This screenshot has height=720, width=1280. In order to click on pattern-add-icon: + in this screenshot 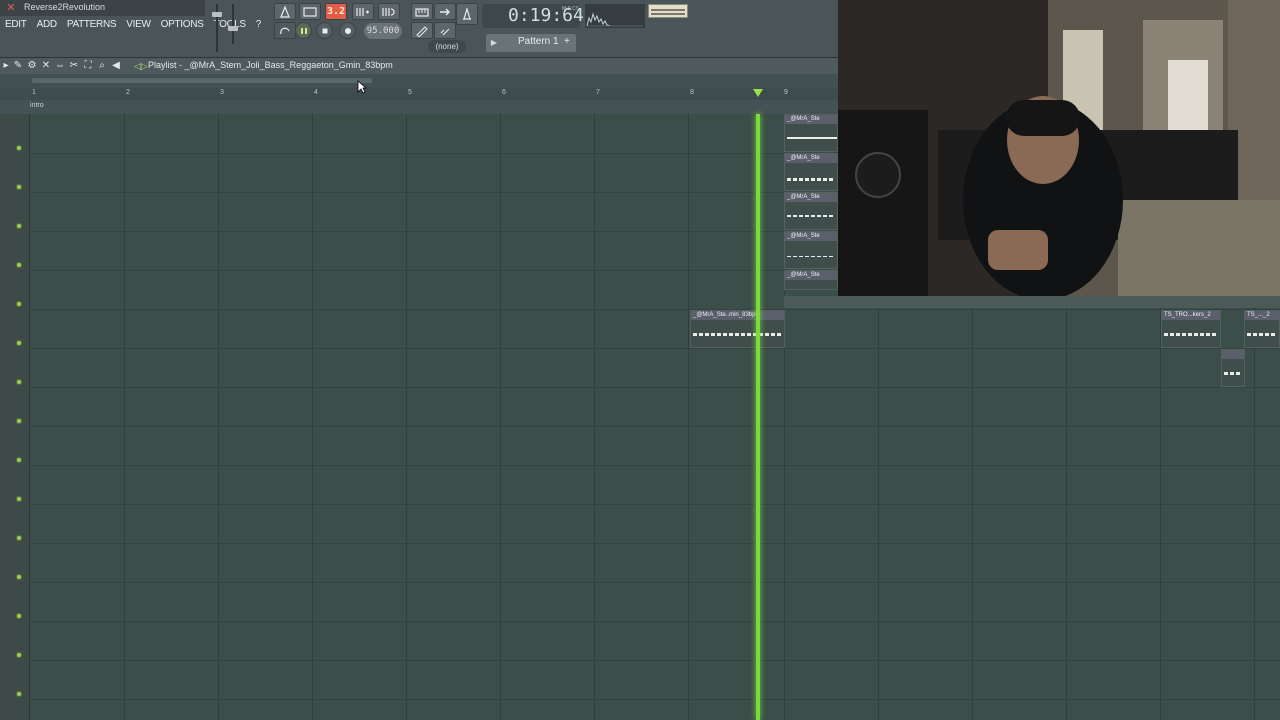, I will do `click(567, 41)`.